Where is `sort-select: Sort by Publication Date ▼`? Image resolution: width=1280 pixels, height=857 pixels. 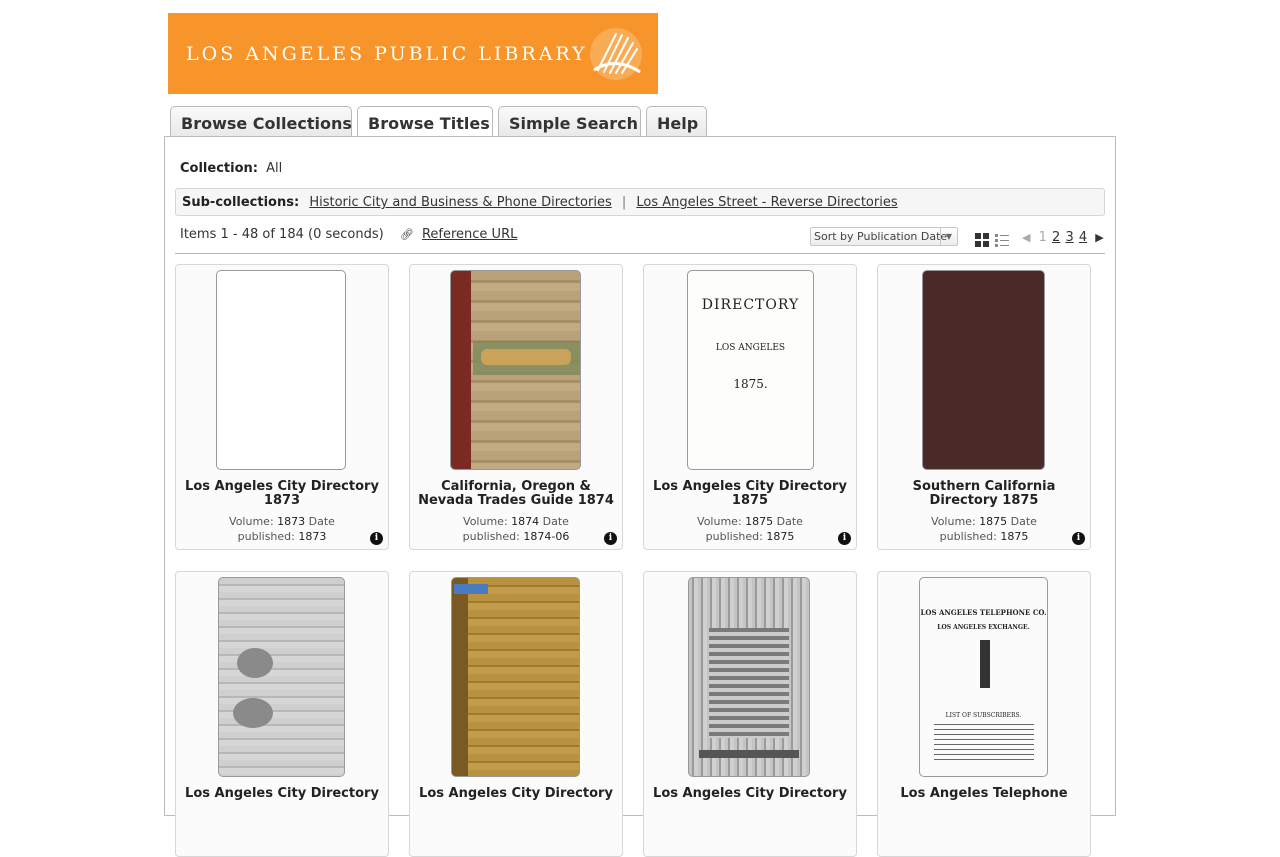
sort-select: Sort by Publication Date ▼ is located at coordinates (884, 236).